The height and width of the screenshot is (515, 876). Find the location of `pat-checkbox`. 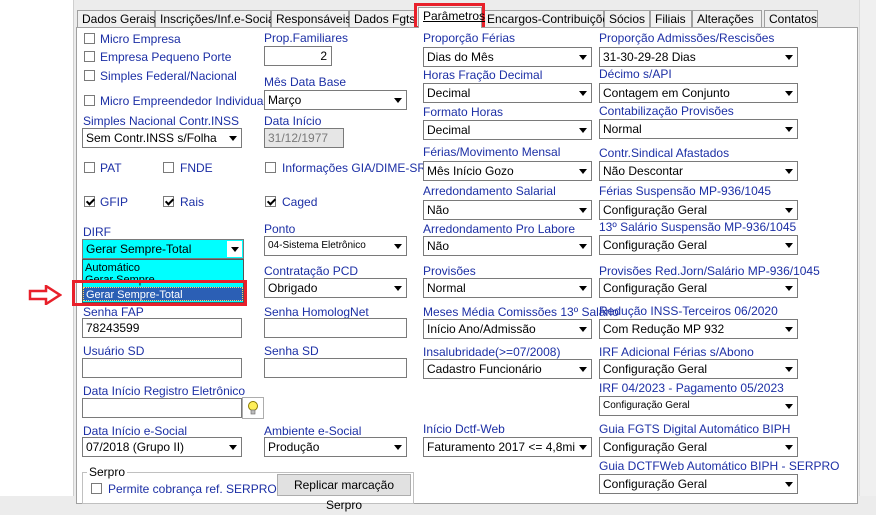

pat-checkbox is located at coordinates (89, 167).